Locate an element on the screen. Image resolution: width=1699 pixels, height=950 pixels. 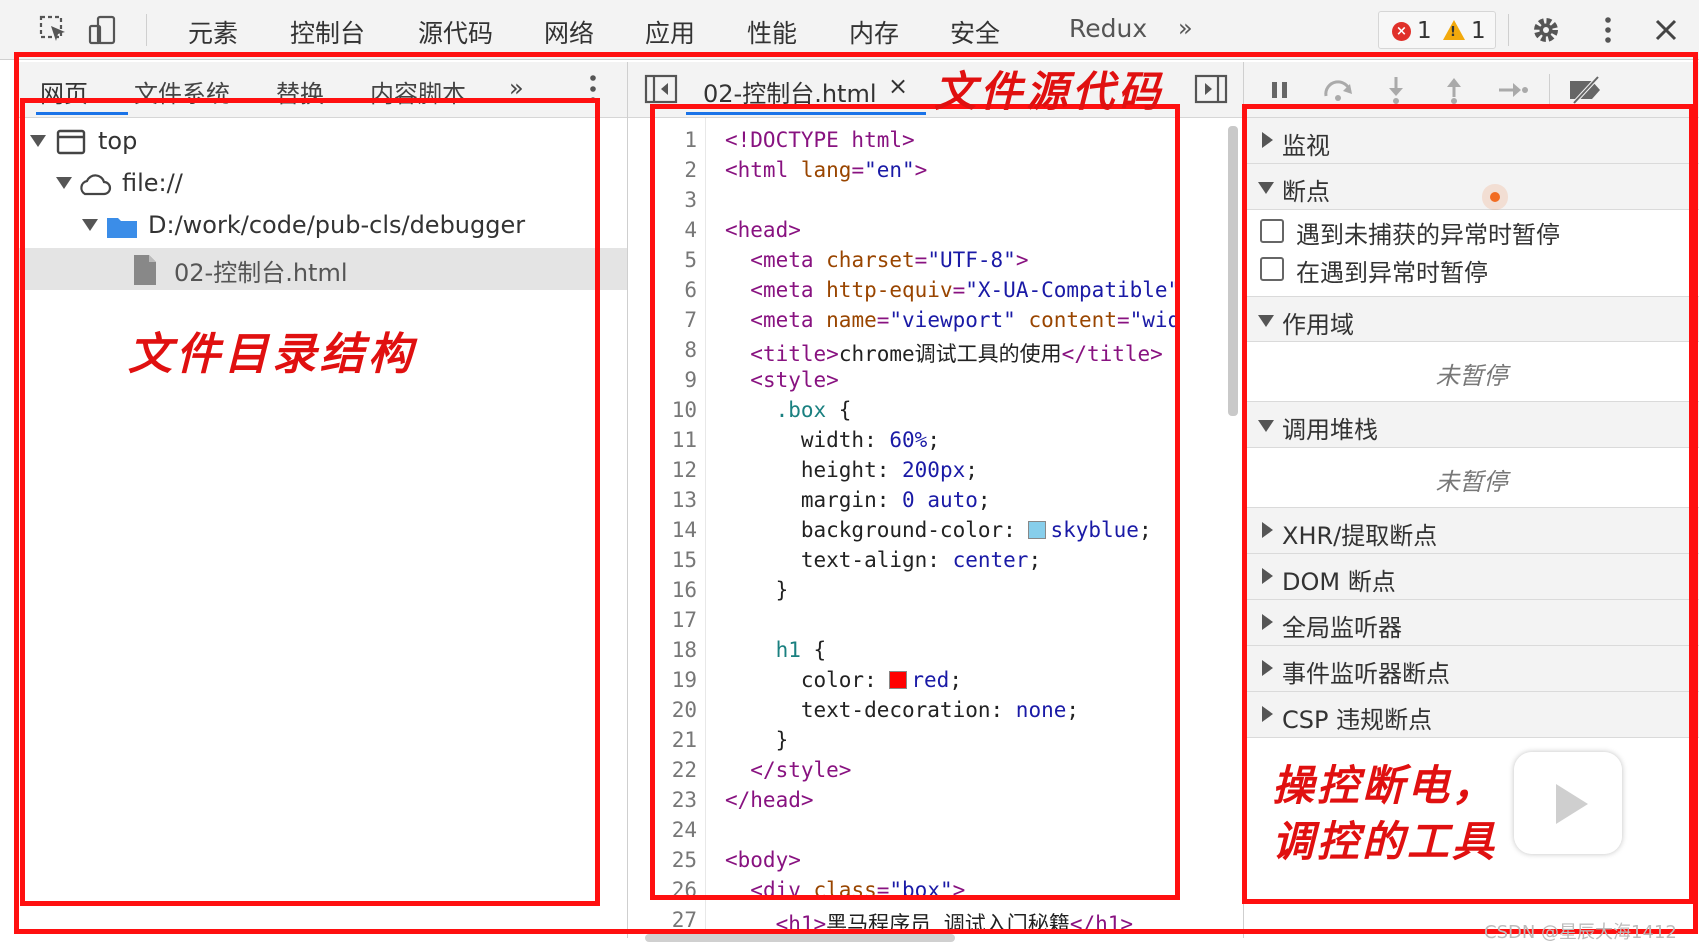
annotation-file-tree-label: 文件目录结构 is located at coordinates (272, 354).